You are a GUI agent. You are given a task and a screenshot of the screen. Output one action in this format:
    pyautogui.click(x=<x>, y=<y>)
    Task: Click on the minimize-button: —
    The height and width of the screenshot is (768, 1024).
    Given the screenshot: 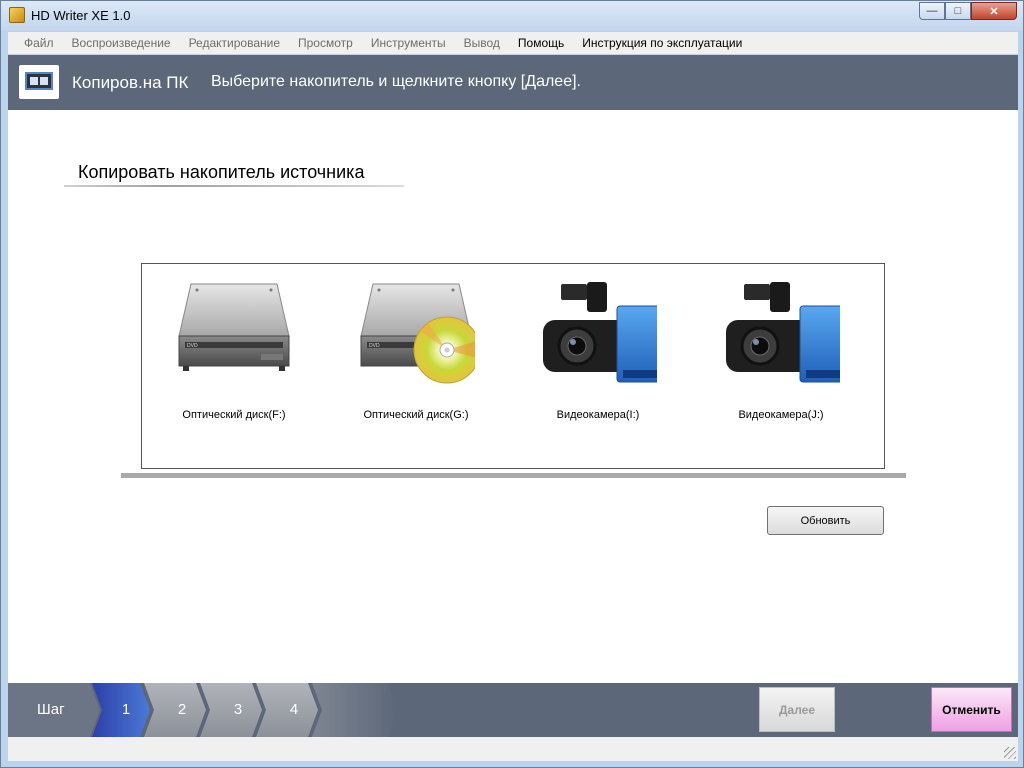 What is the action you would take?
    pyautogui.click(x=932, y=11)
    